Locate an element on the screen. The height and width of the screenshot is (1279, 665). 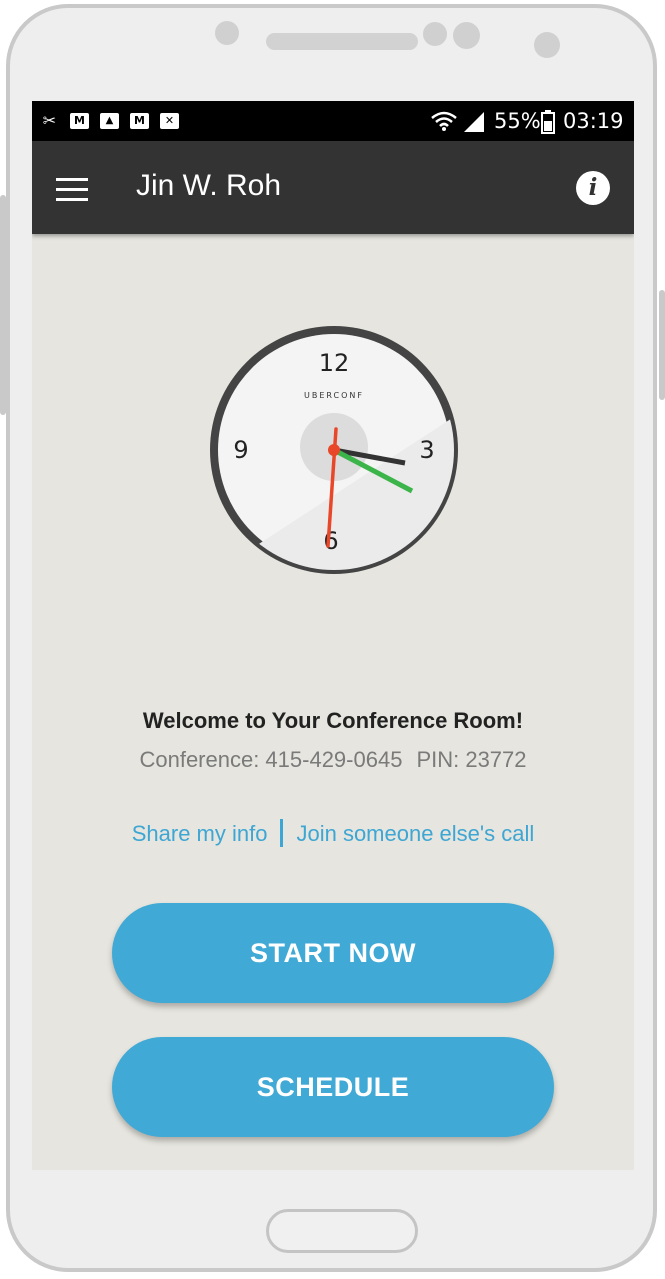
link-divider is located at coordinates (282, 833).